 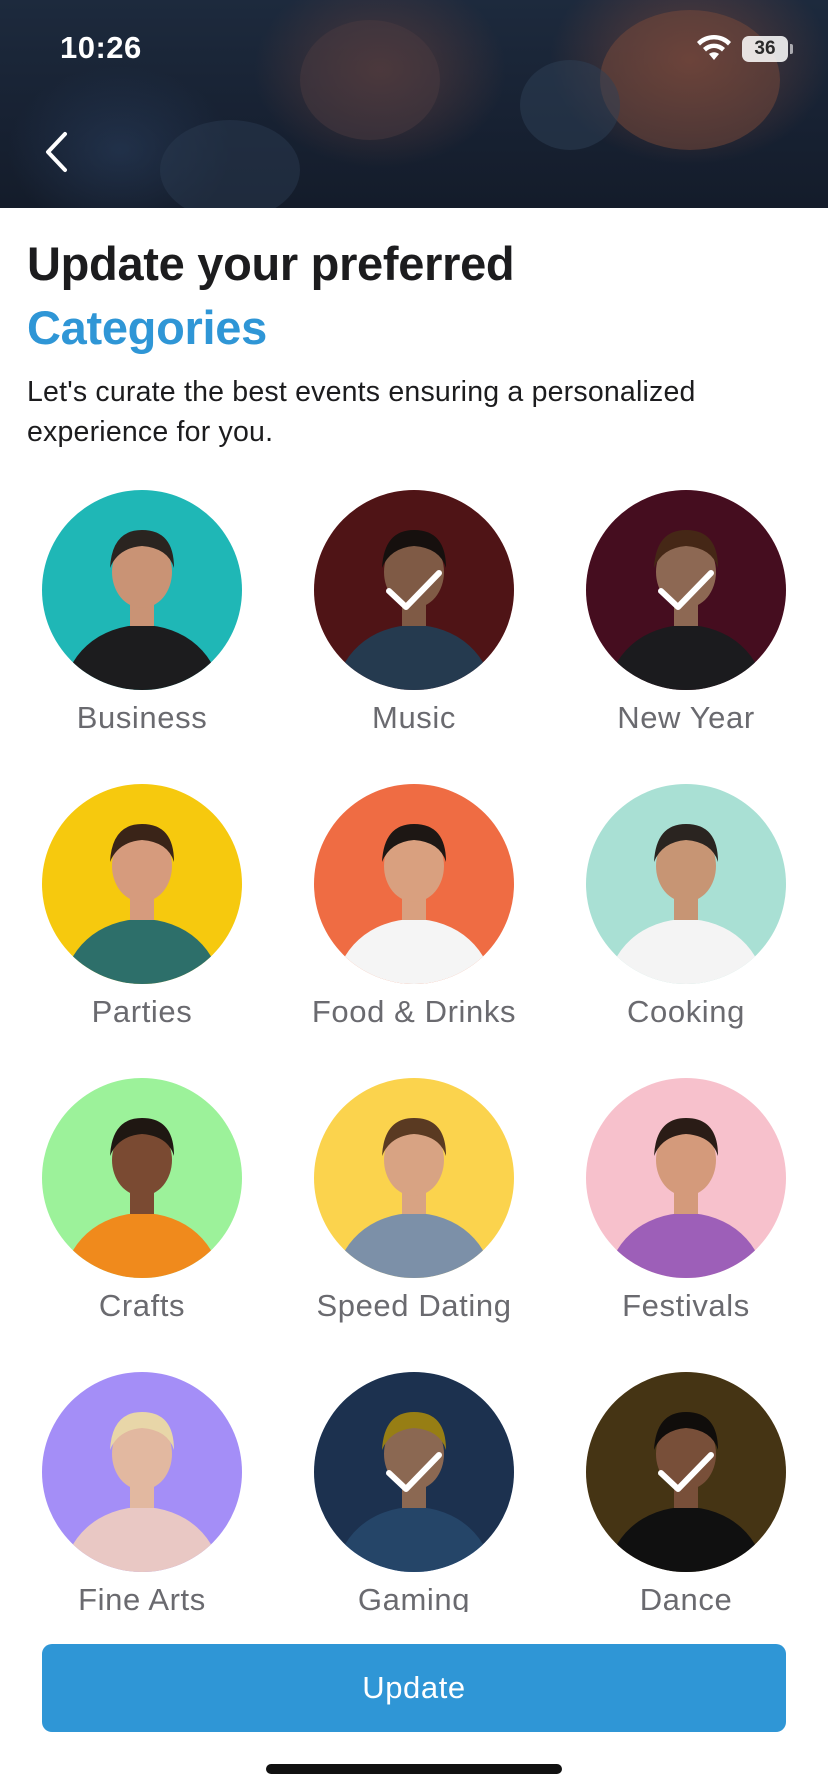 I want to click on chevron-left-icon, so click(x=56, y=152).